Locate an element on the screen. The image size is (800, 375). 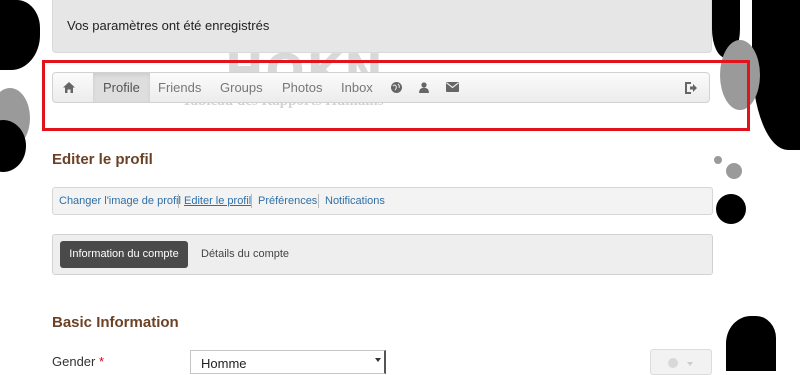
tab-account-information: Information du compte is located at coordinates (124, 254).